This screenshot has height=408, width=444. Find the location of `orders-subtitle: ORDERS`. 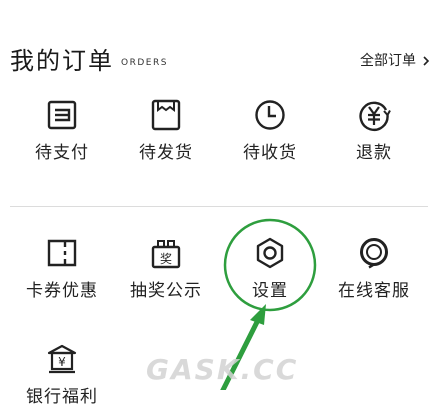

orders-subtitle: ORDERS is located at coordinates (144, 63).